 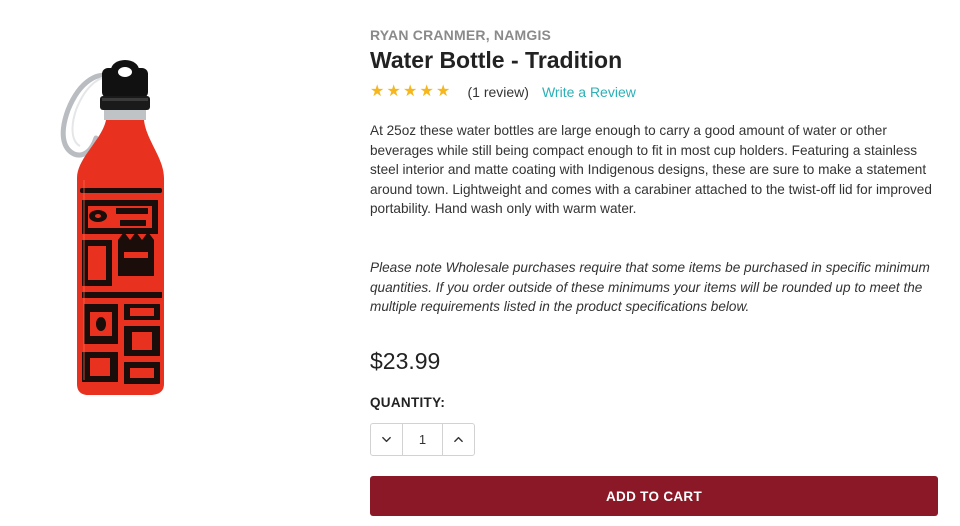 What do you see at coordinates (496, 60) in the screenshot?
I see `product-title: Water Bottle - Tradition` at bounding box center [496, 60].